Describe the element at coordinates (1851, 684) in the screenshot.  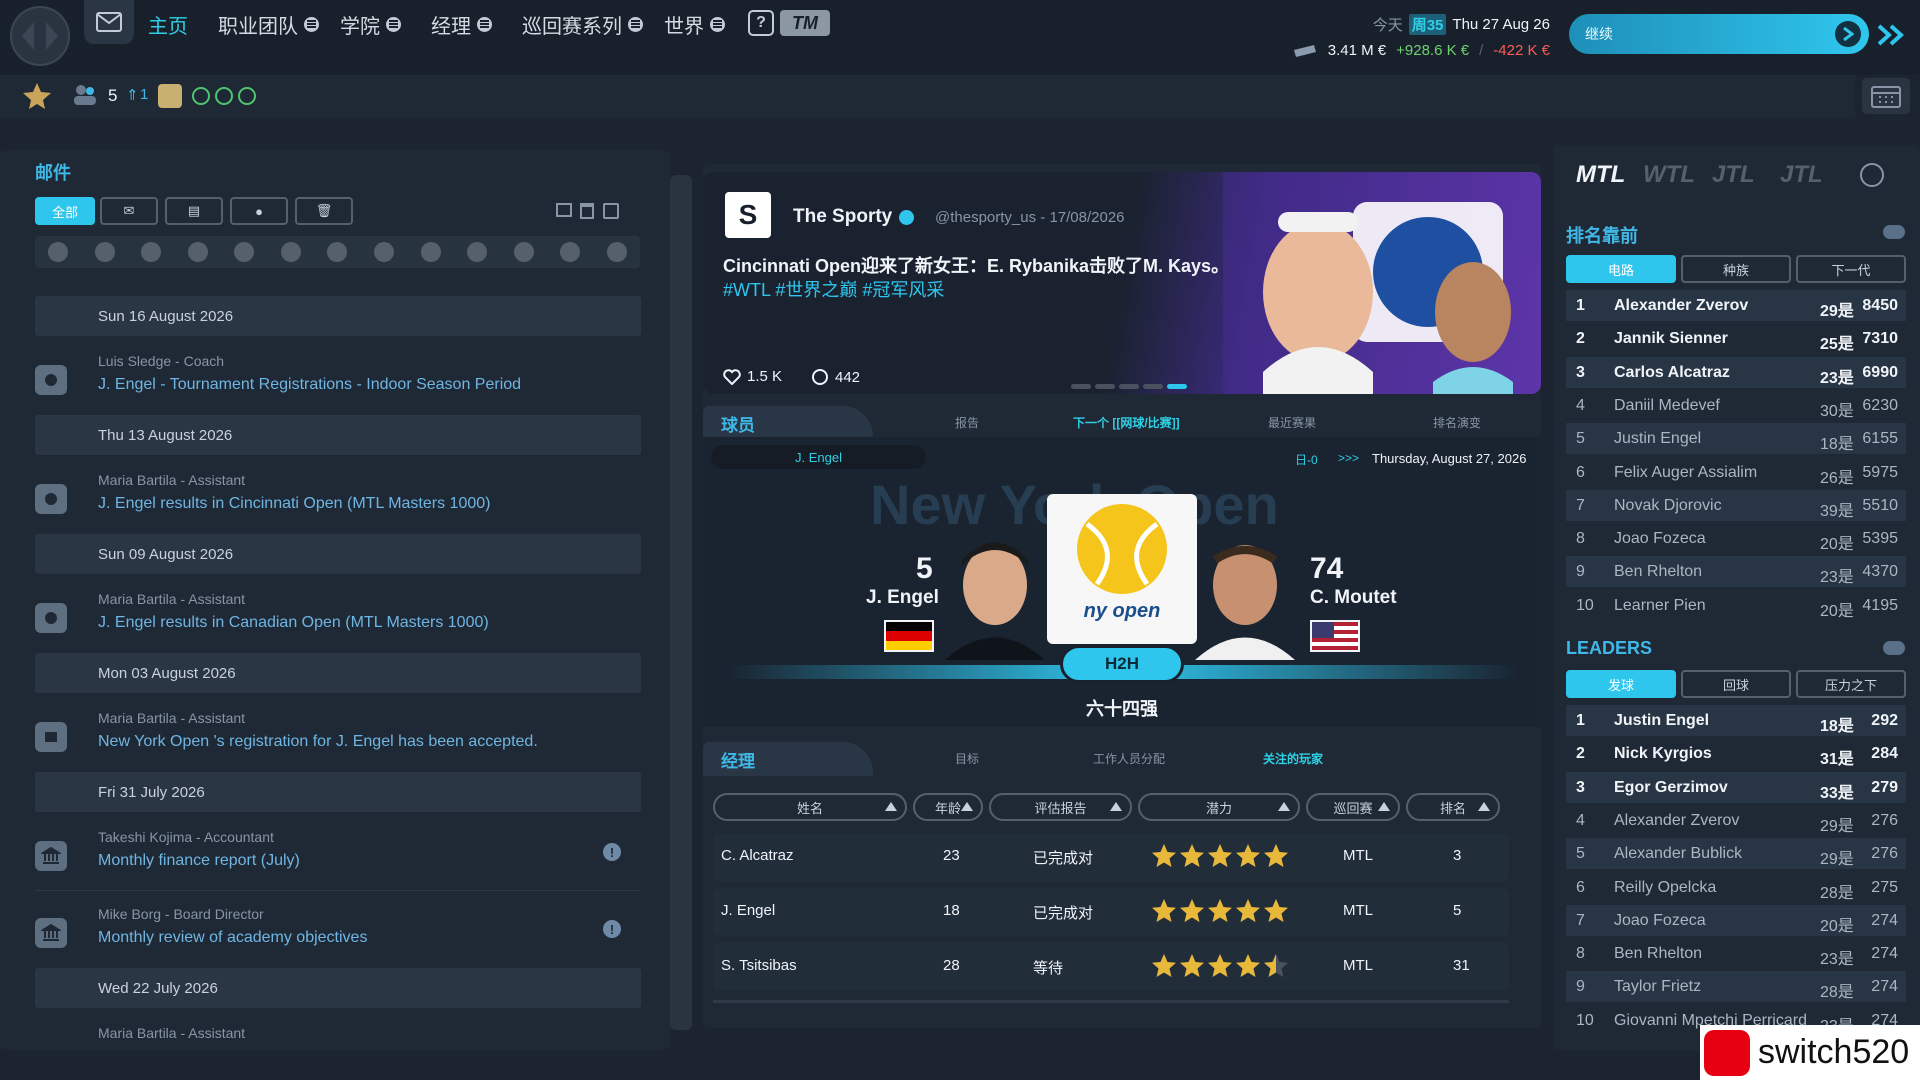
I see `leader-tab-pressure: 压力之下` at that location.